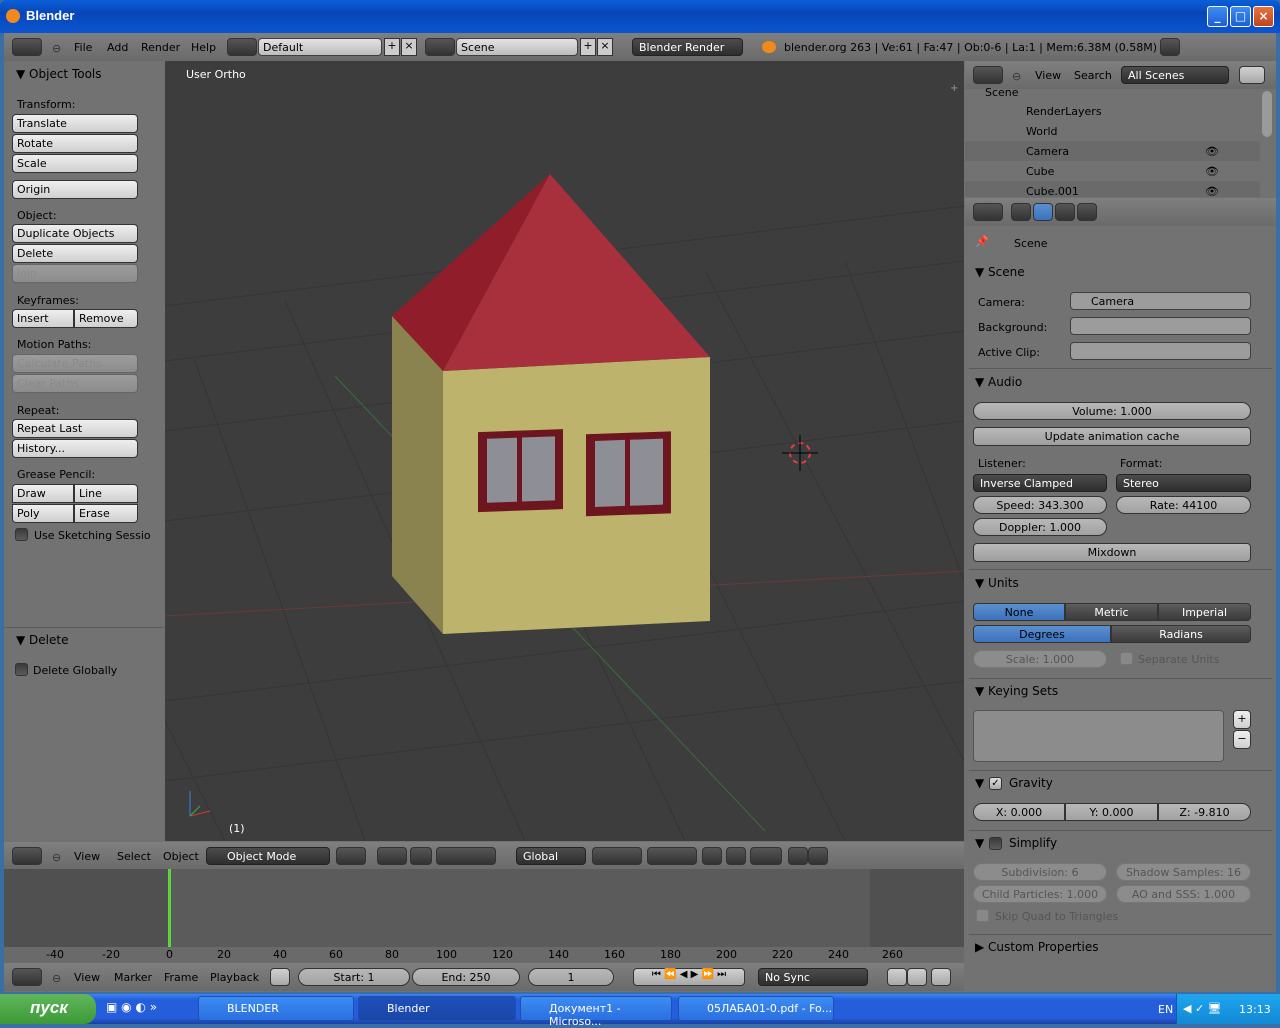 This screenshot has height=1028, width=1280. What do you see at coordinates (588, 47) in the screenshot?
I see `add-scene-icon: +` at bounding box center [588, 47].